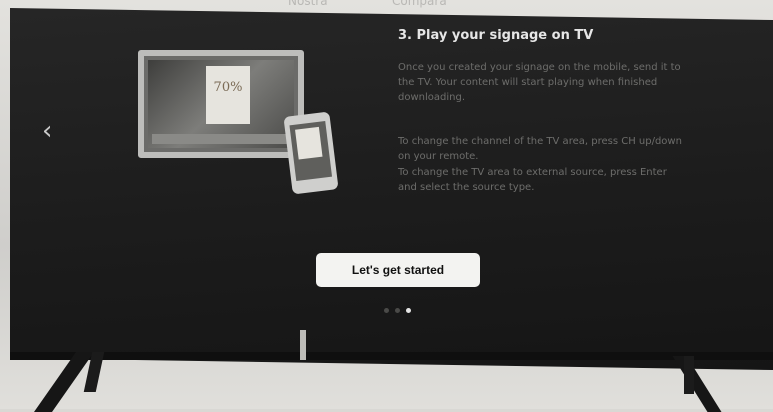 The width and height of the screenshot is (773, 412). I want to click on phone-card, so click(309, 143).